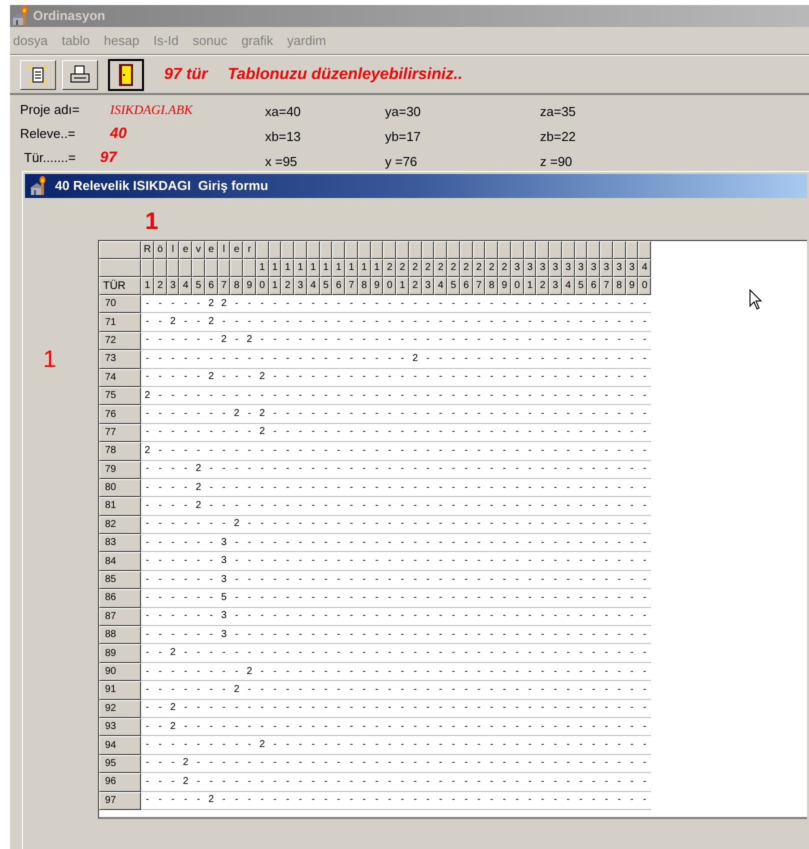  What do you see at coordinates (76, 40) in the screenshot?
I see `menu-item: tablo` at bounding box center [76, 40].